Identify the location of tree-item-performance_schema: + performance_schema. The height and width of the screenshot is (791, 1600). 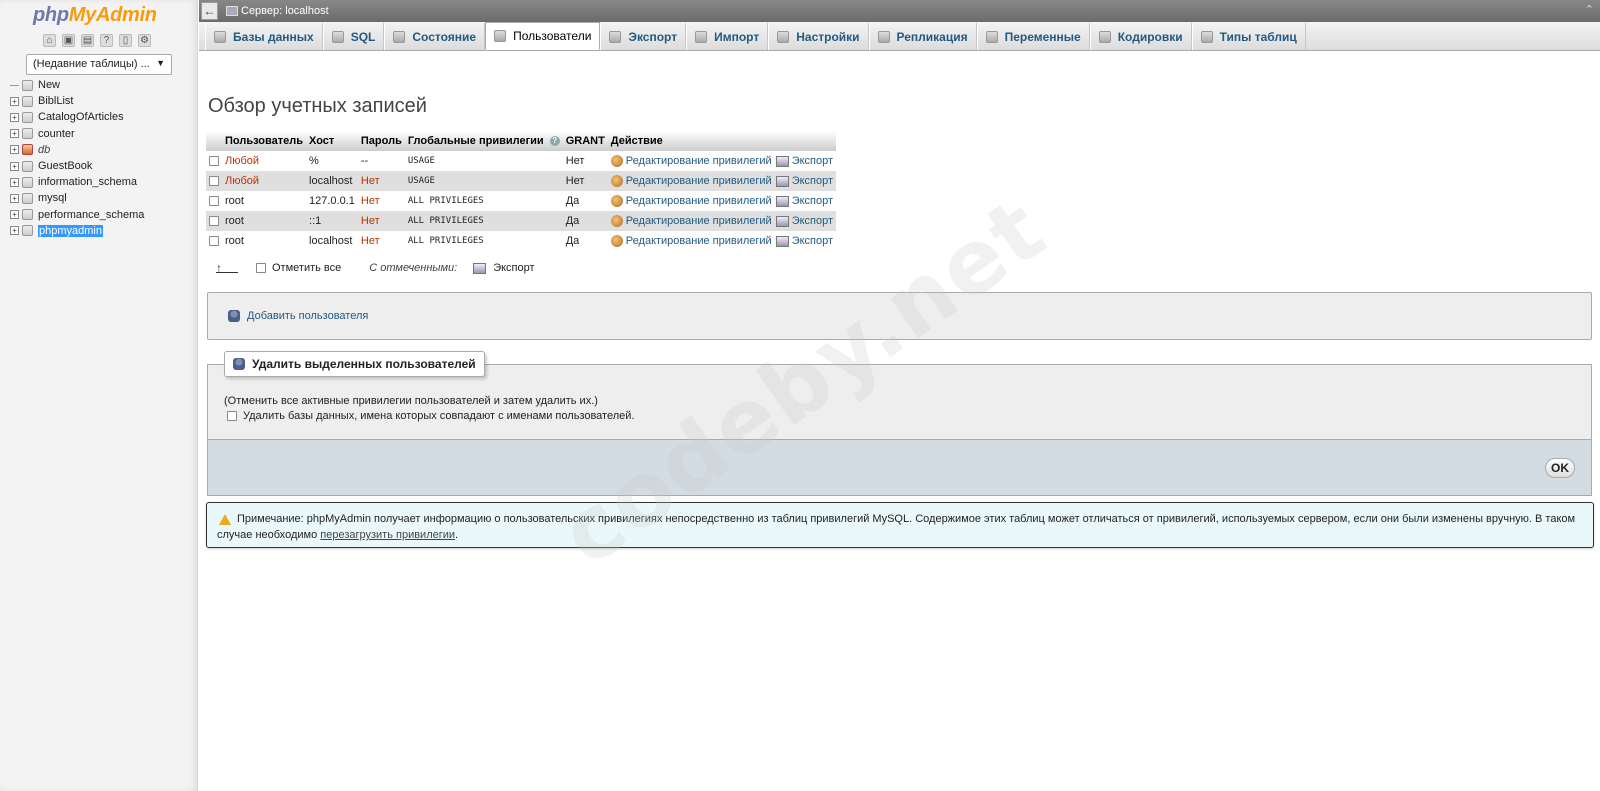
(77, 215).